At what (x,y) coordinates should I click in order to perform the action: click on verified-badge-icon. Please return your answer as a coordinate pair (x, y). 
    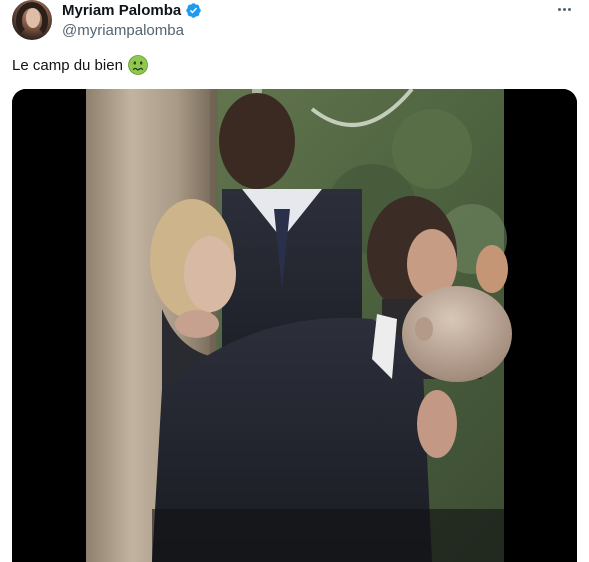
    Looking at the image, I should click on (193, 10).